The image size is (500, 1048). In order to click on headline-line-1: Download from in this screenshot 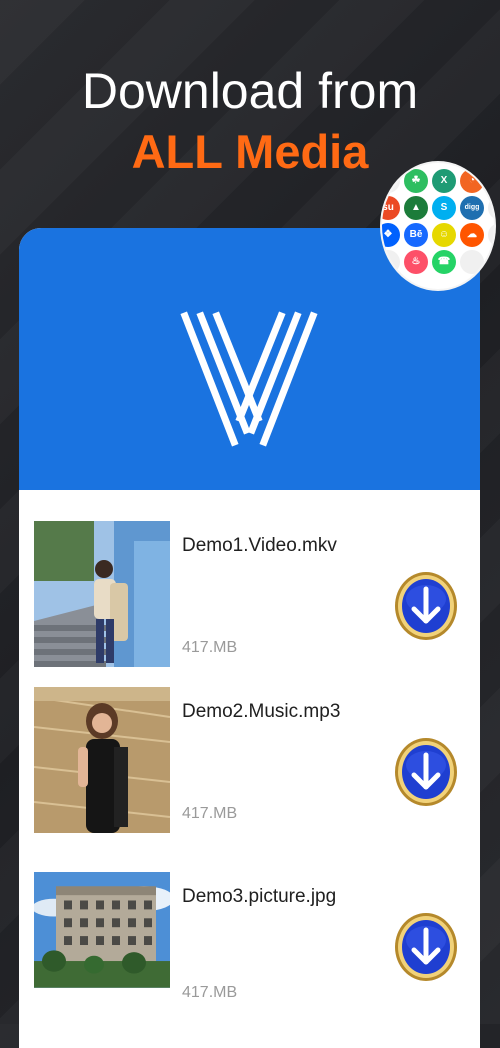, I will do `click(250, 91)`.